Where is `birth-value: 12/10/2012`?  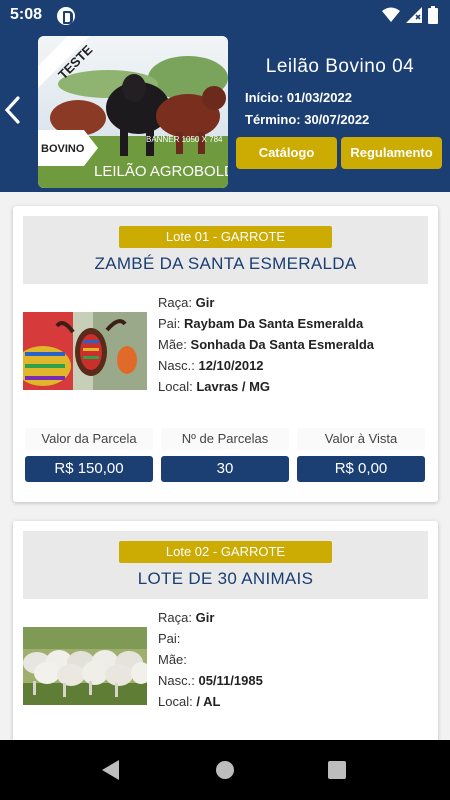 birth-value: 12/10/2012 is located at coordinates (231, 365).